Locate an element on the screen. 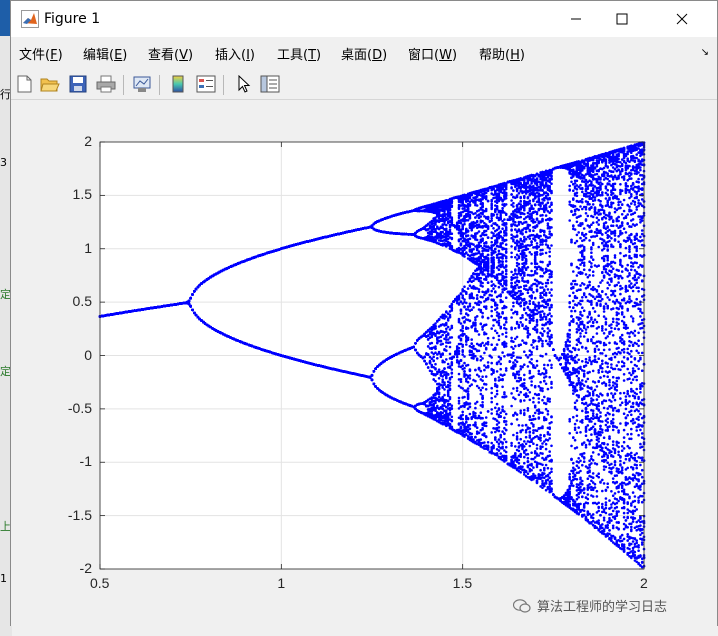  minimize-button is located at coordinates (576, 19).